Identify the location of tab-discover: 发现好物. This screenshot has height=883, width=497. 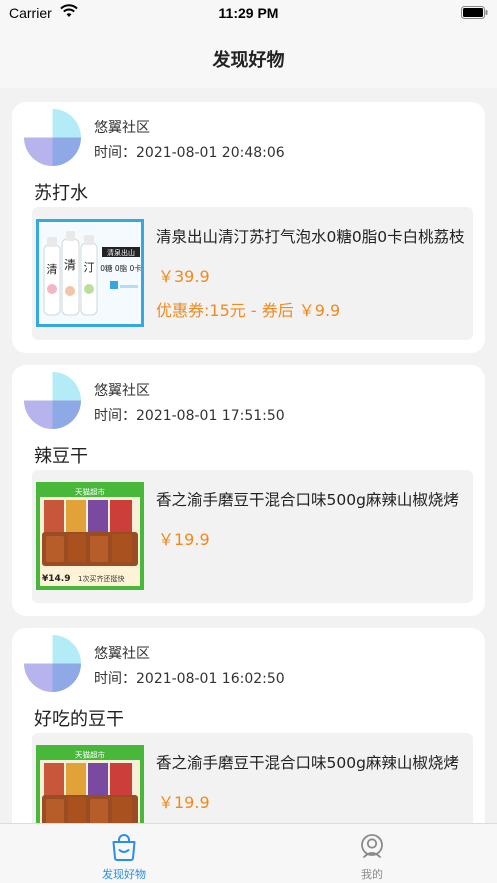
(124, 853).